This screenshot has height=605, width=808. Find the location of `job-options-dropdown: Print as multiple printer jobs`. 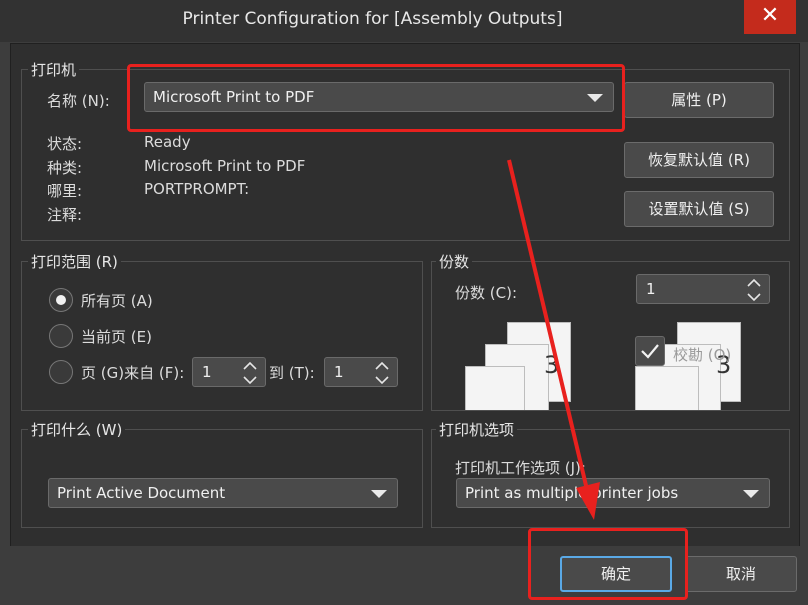

job-options-dropdown: Print as multiple printer jobs is located at coordinates (613, 493).